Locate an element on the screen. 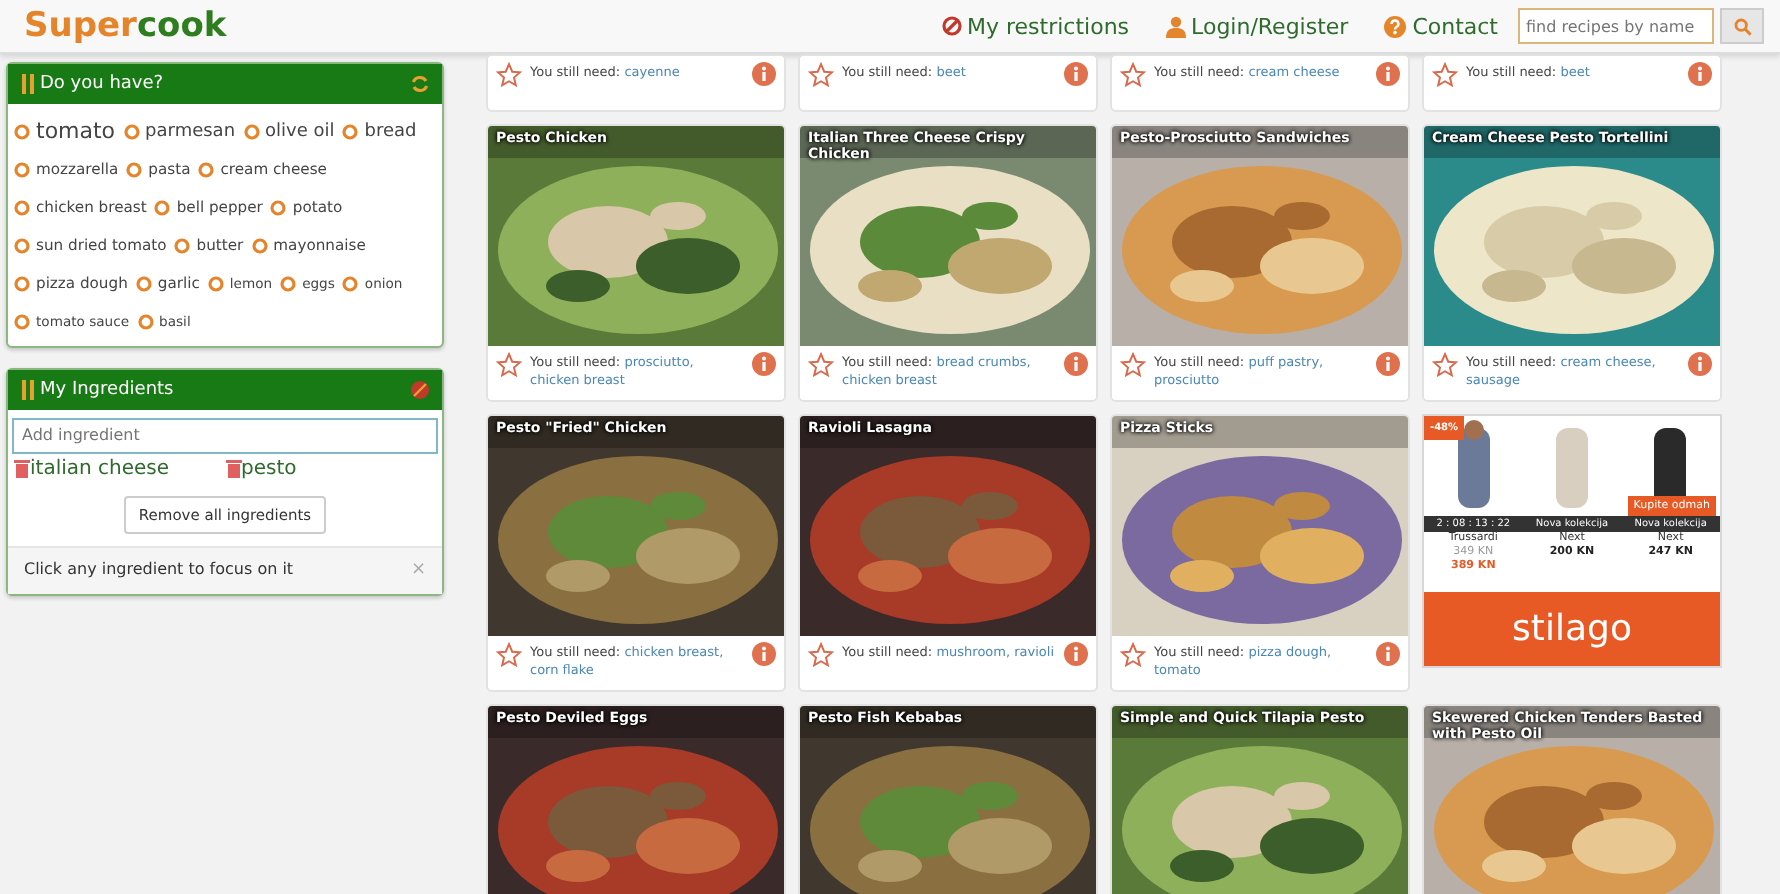 This screenshot has width=1780, height=894. user-icon is located at coordinates (1175, 26).